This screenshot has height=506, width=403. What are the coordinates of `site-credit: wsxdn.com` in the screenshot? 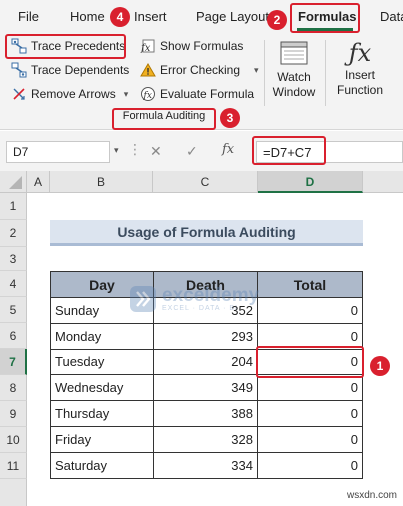 It's located at (371, 495).